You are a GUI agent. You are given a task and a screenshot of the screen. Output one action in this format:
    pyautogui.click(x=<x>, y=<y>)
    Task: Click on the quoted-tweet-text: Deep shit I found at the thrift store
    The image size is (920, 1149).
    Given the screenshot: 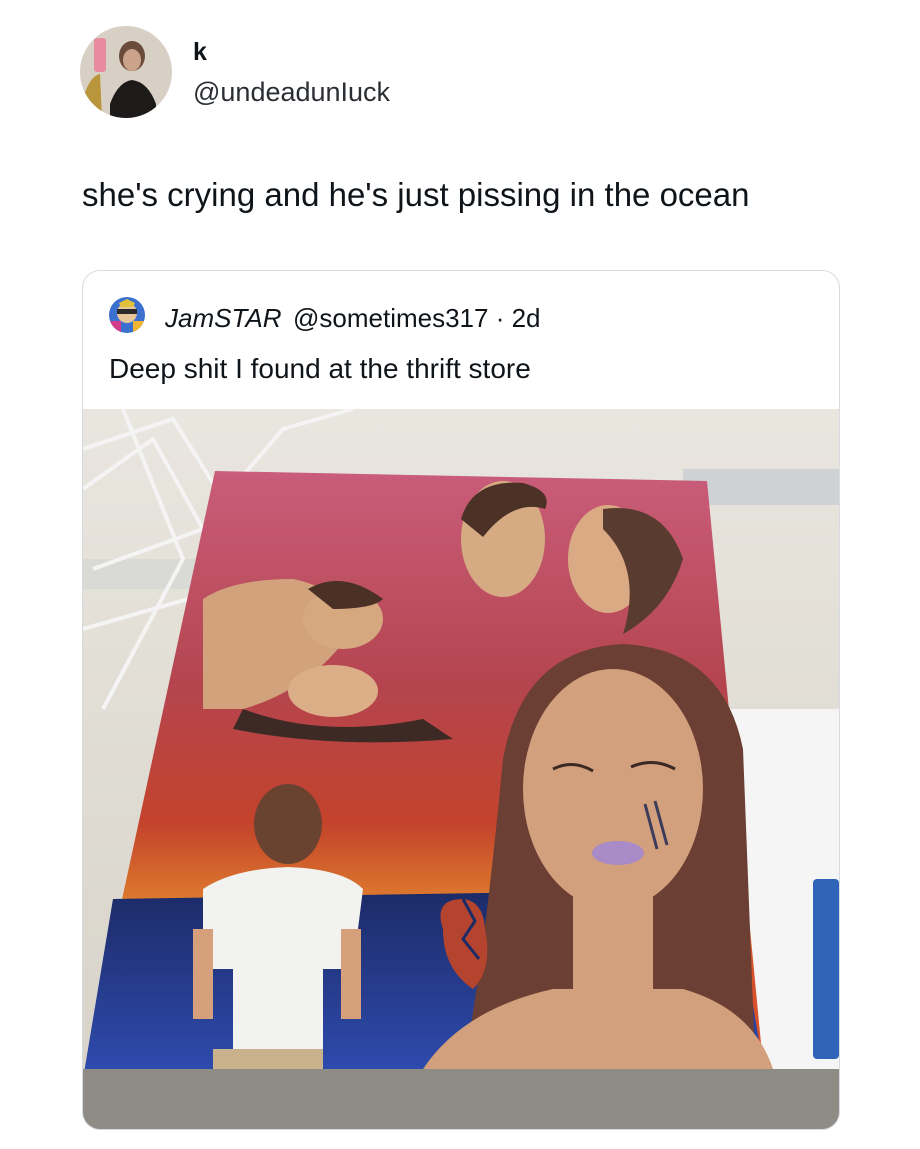 What is the action you would take?
    pyautogui.click(x=320, y=368)
    